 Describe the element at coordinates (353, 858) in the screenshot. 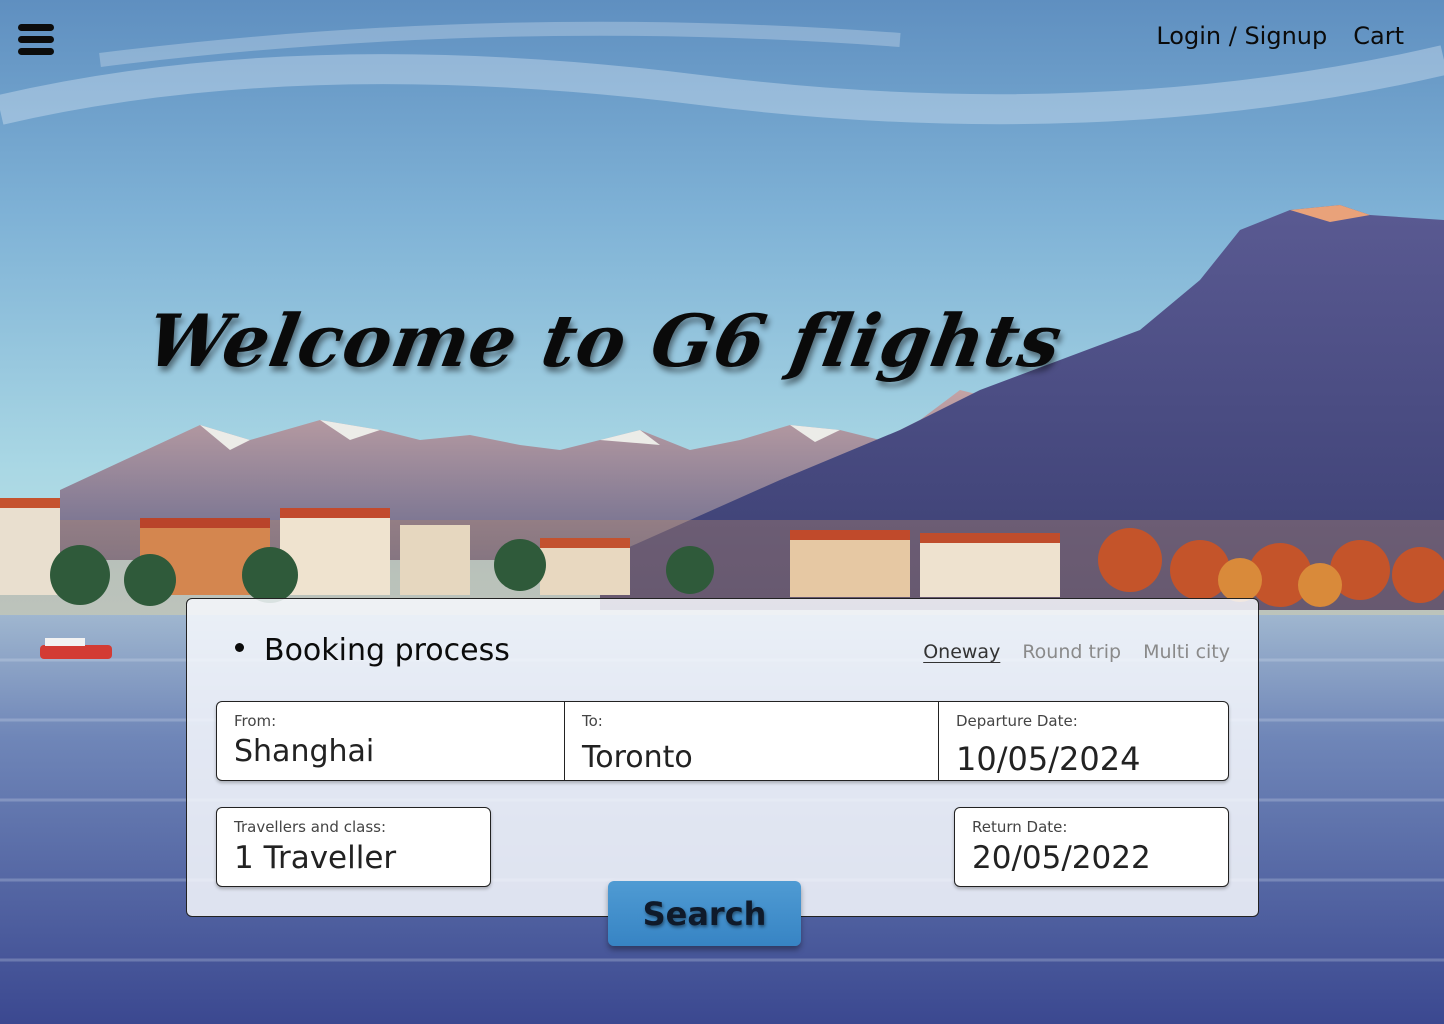

I see `travellers-value: 1 Traveller` at that location.